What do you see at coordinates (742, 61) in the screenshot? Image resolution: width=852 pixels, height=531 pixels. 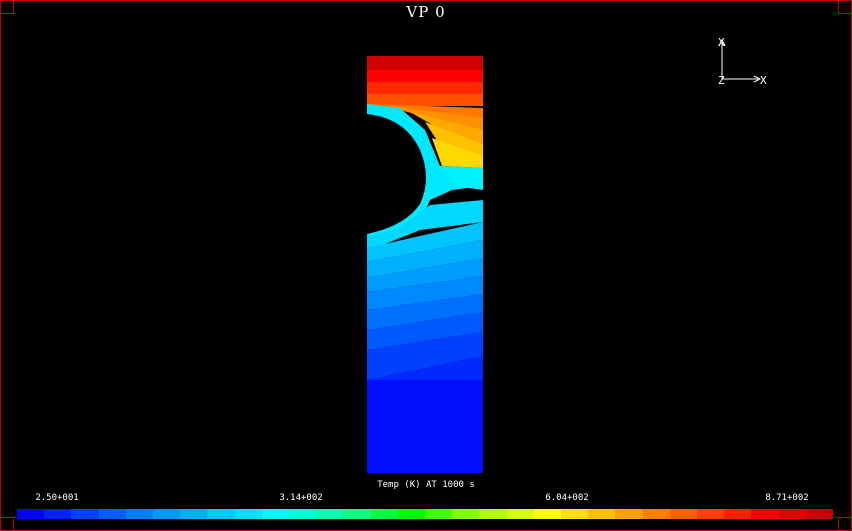 I see `axis-triad: X X Z` at bounding box center [742, 61].